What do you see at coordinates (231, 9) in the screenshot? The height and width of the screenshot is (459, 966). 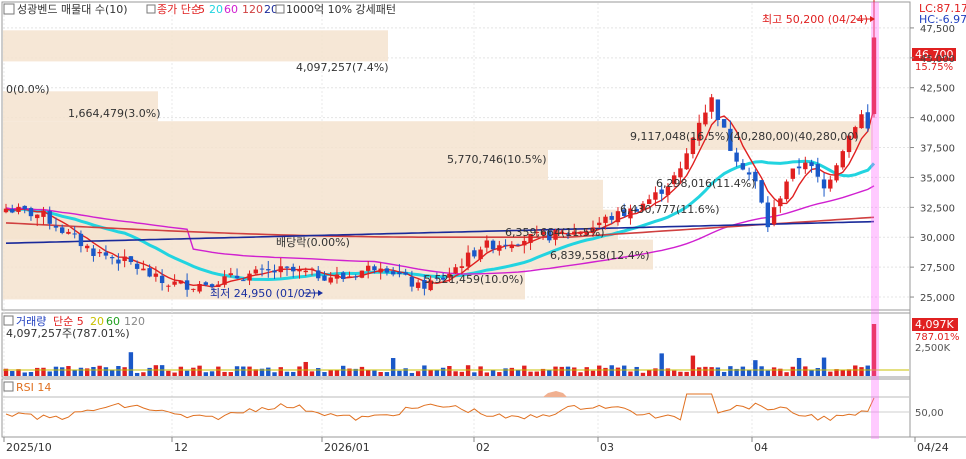 I see `legend-item: 60` at bounding box center [231, 9].